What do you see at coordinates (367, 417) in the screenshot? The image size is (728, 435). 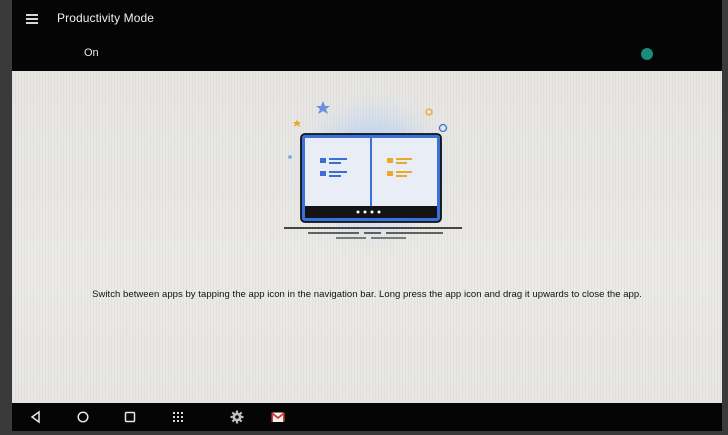 I see `navigation-bar` at bounding box center [367, 417].